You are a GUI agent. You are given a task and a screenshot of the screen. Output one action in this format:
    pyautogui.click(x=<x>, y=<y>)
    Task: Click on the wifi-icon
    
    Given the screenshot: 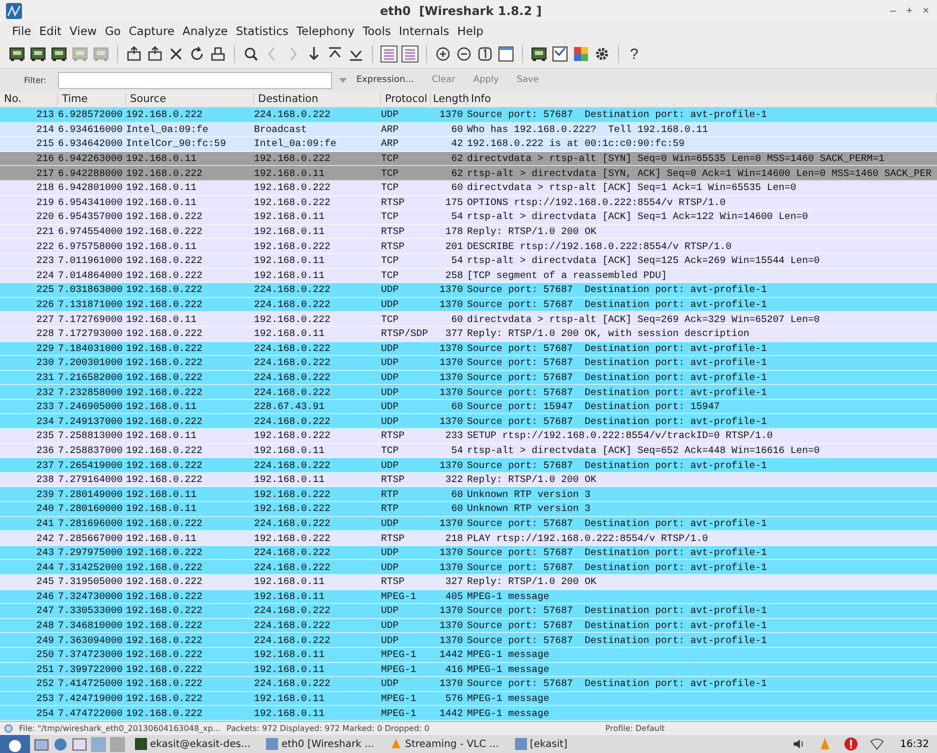 What is the action you would take?
    pyautogui.click(x=877, y=744)
    